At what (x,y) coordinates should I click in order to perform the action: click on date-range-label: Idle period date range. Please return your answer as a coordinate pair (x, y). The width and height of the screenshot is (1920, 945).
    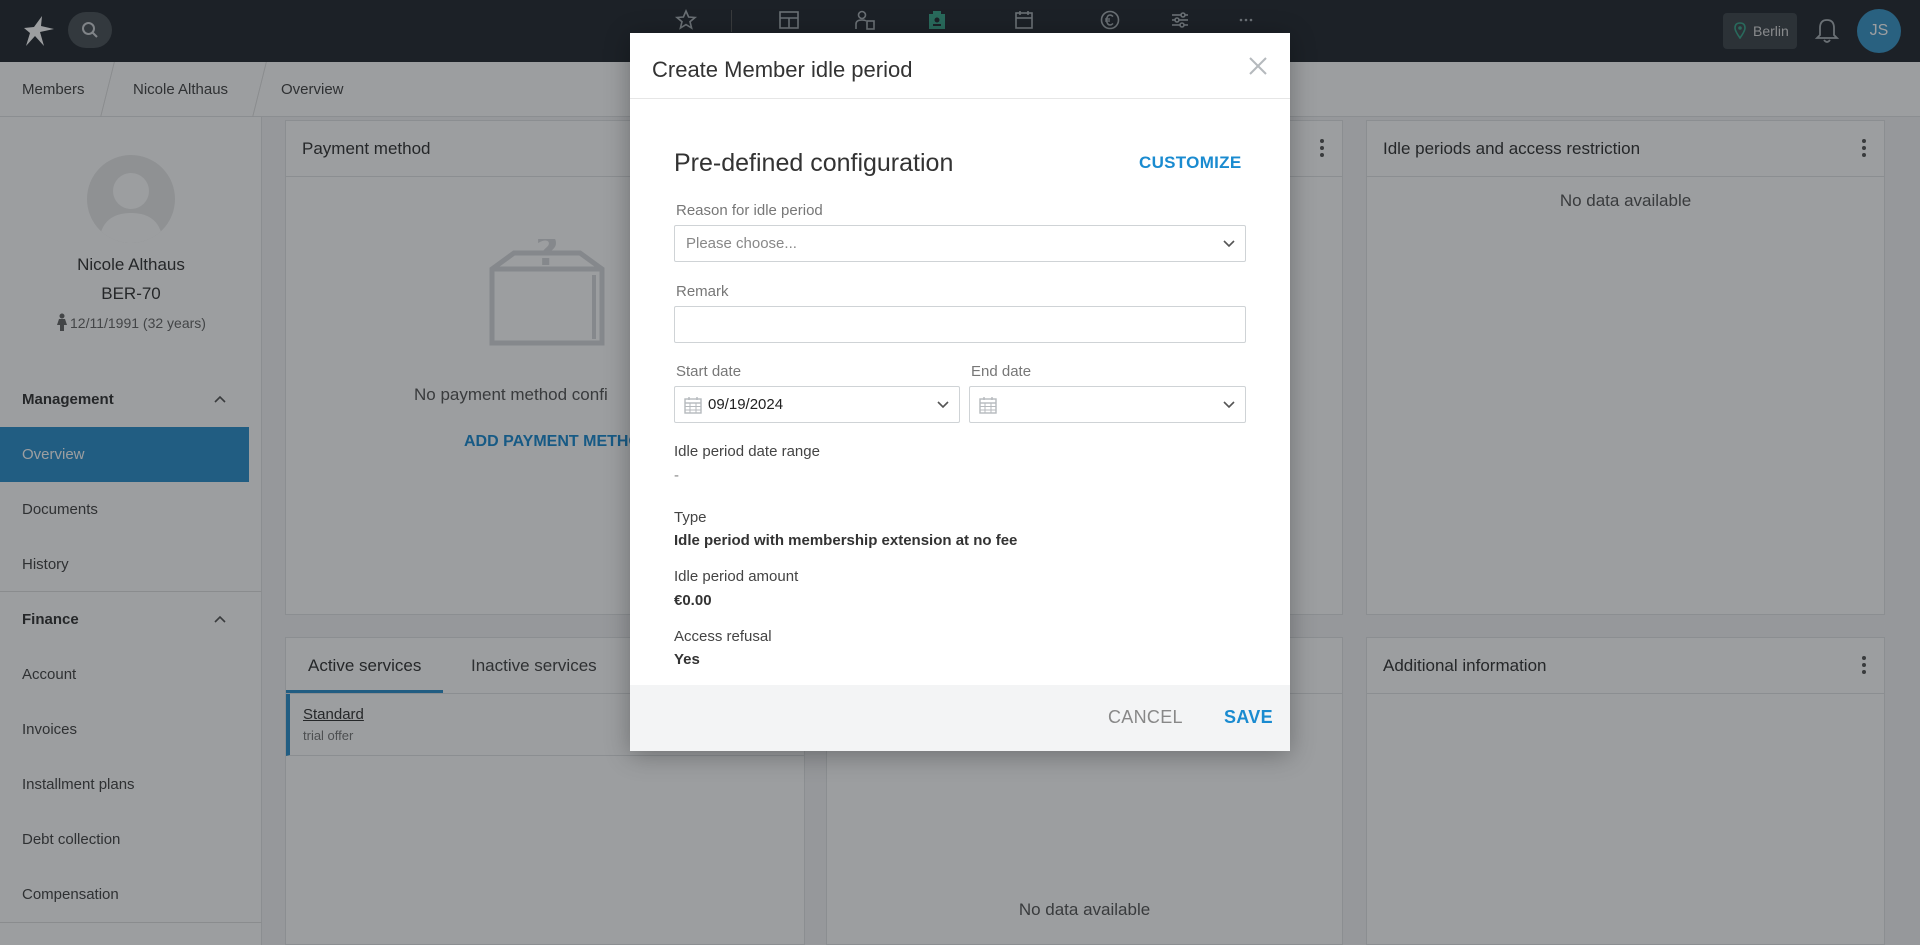
    Looking at the image, I should click on (747, 451).